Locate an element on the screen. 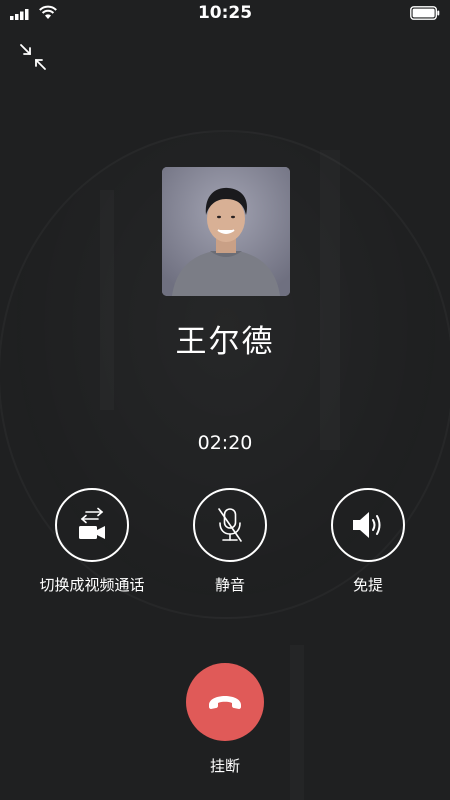  hangup-label: 挂断 is located at coordinates (224, 766).